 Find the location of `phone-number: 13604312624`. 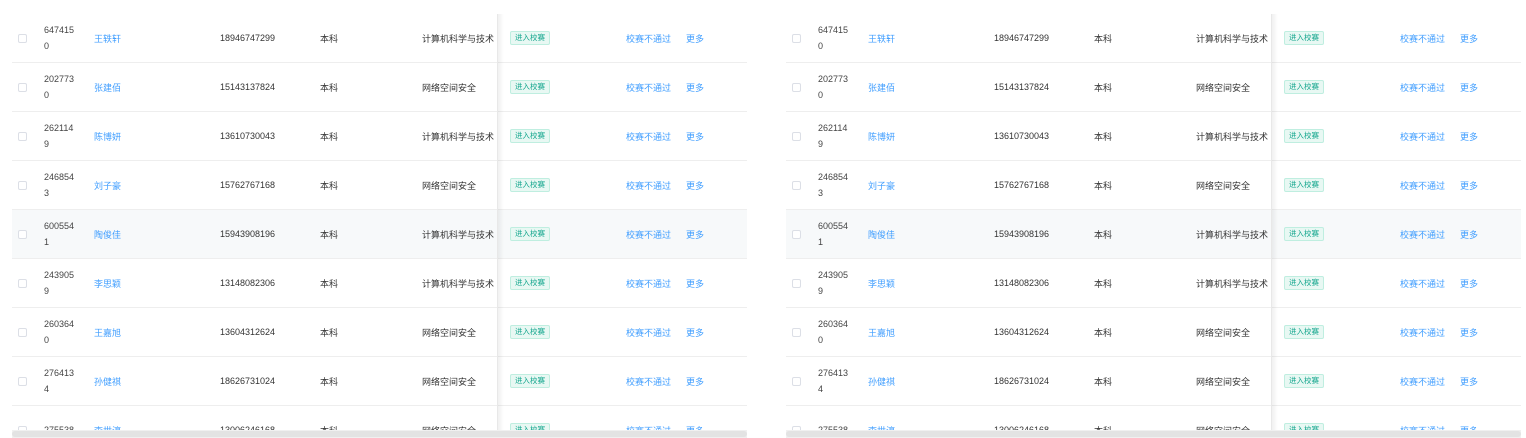

phone-number: 13604312624 is located at coordinates (1022, 332).